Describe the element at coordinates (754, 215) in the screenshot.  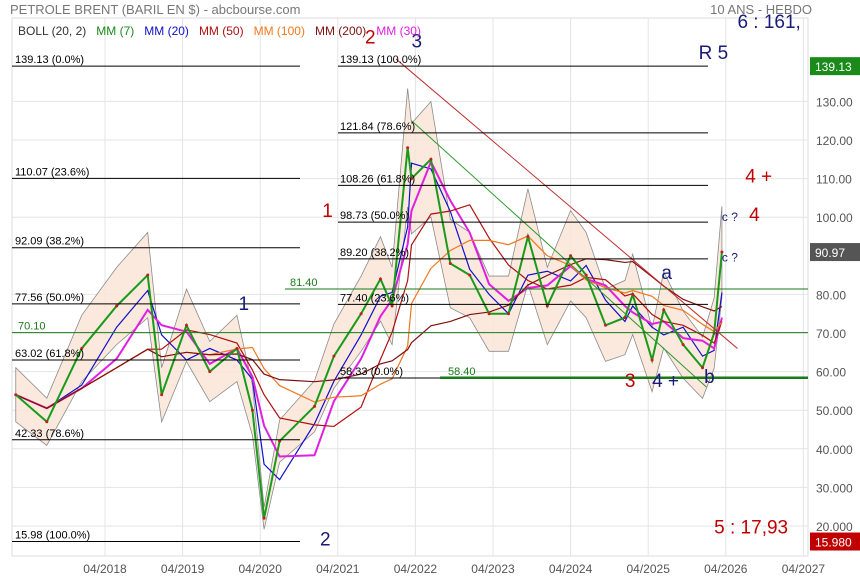
I see `wave-annotation: 4` at that location.